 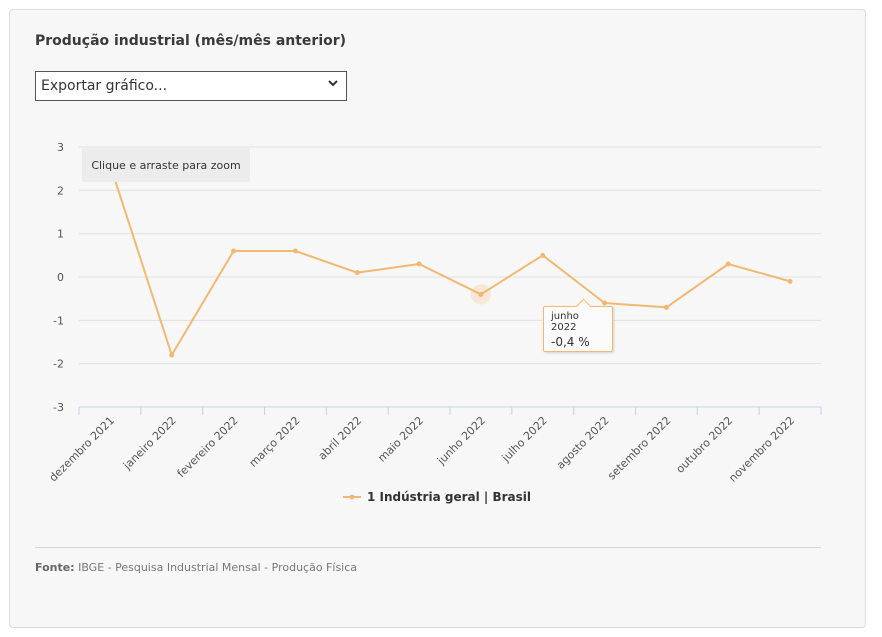 What do you see at coordinates (208, 447) in the screenshot?
I see `x-tick-label: fevereiro 2022` at bounding box center [208, 447].